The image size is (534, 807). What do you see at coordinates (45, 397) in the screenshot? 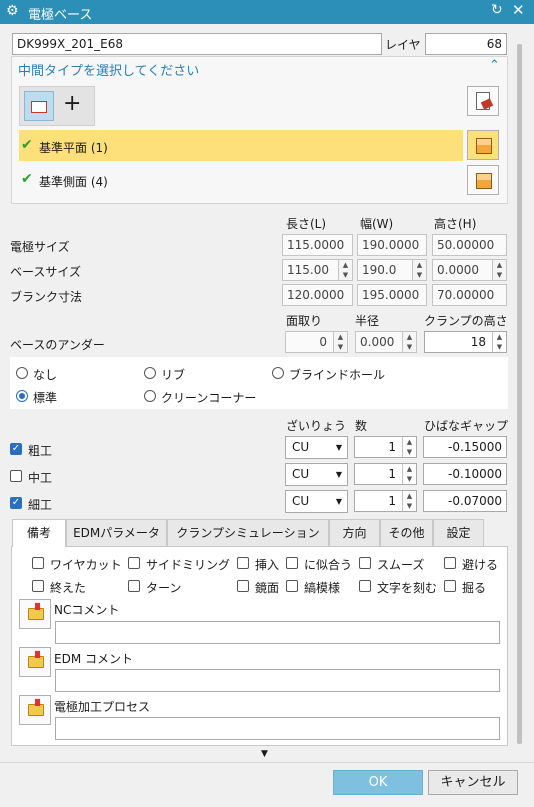
I see `radio-standard-label: 標準` at bounding box center [45, 397].